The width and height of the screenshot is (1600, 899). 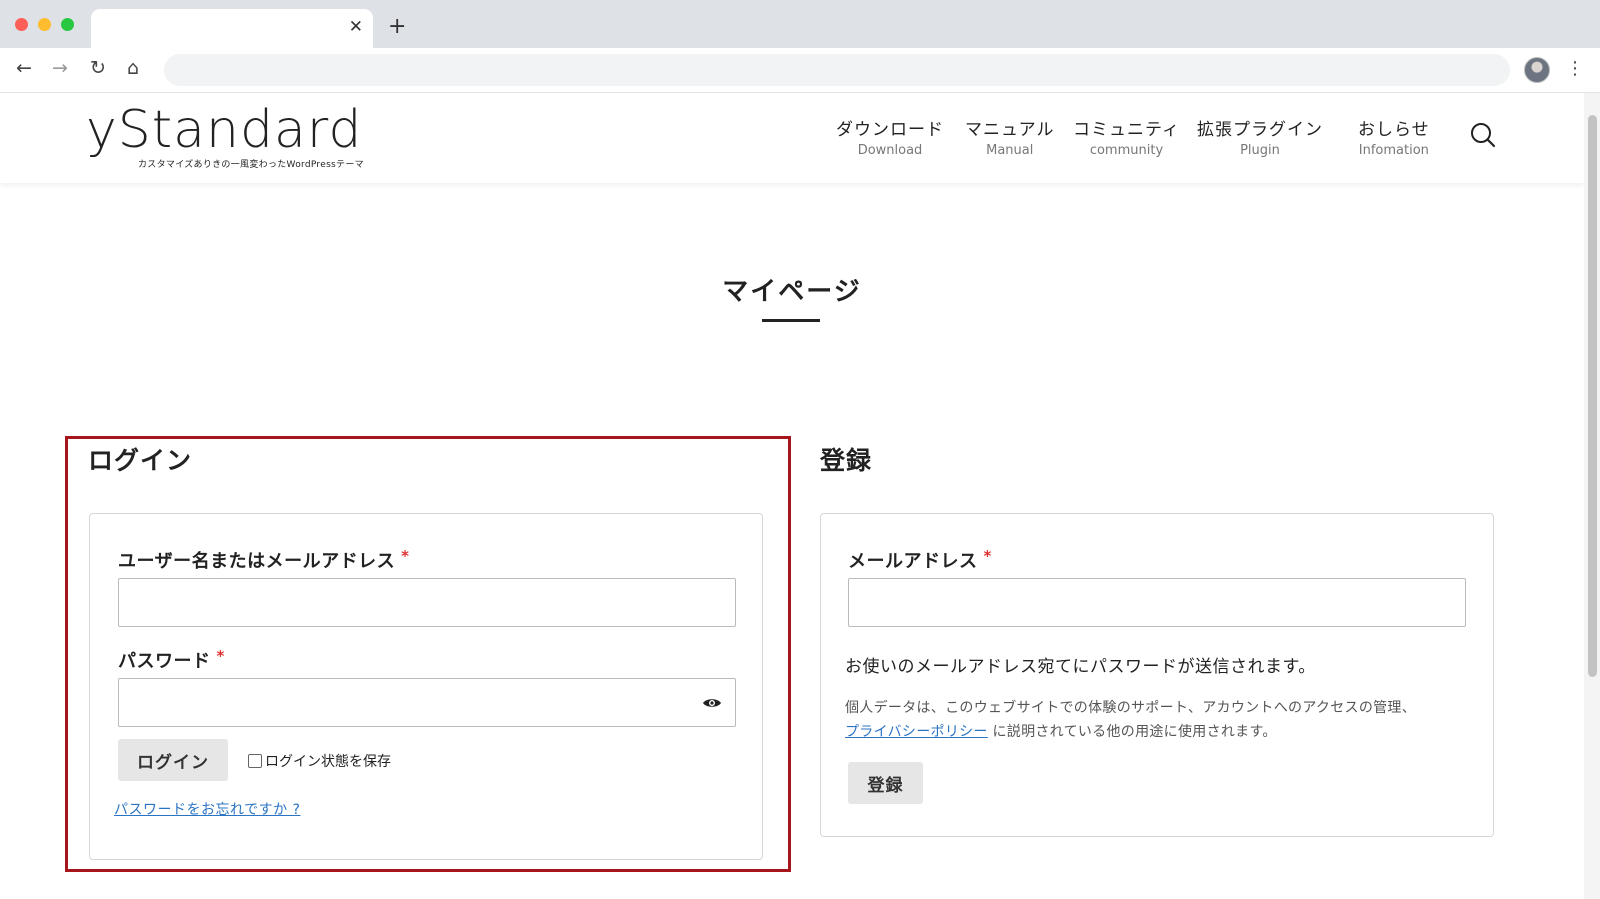 I want to click on email-label-text: メールアドレス, so click(x=913, y=561).